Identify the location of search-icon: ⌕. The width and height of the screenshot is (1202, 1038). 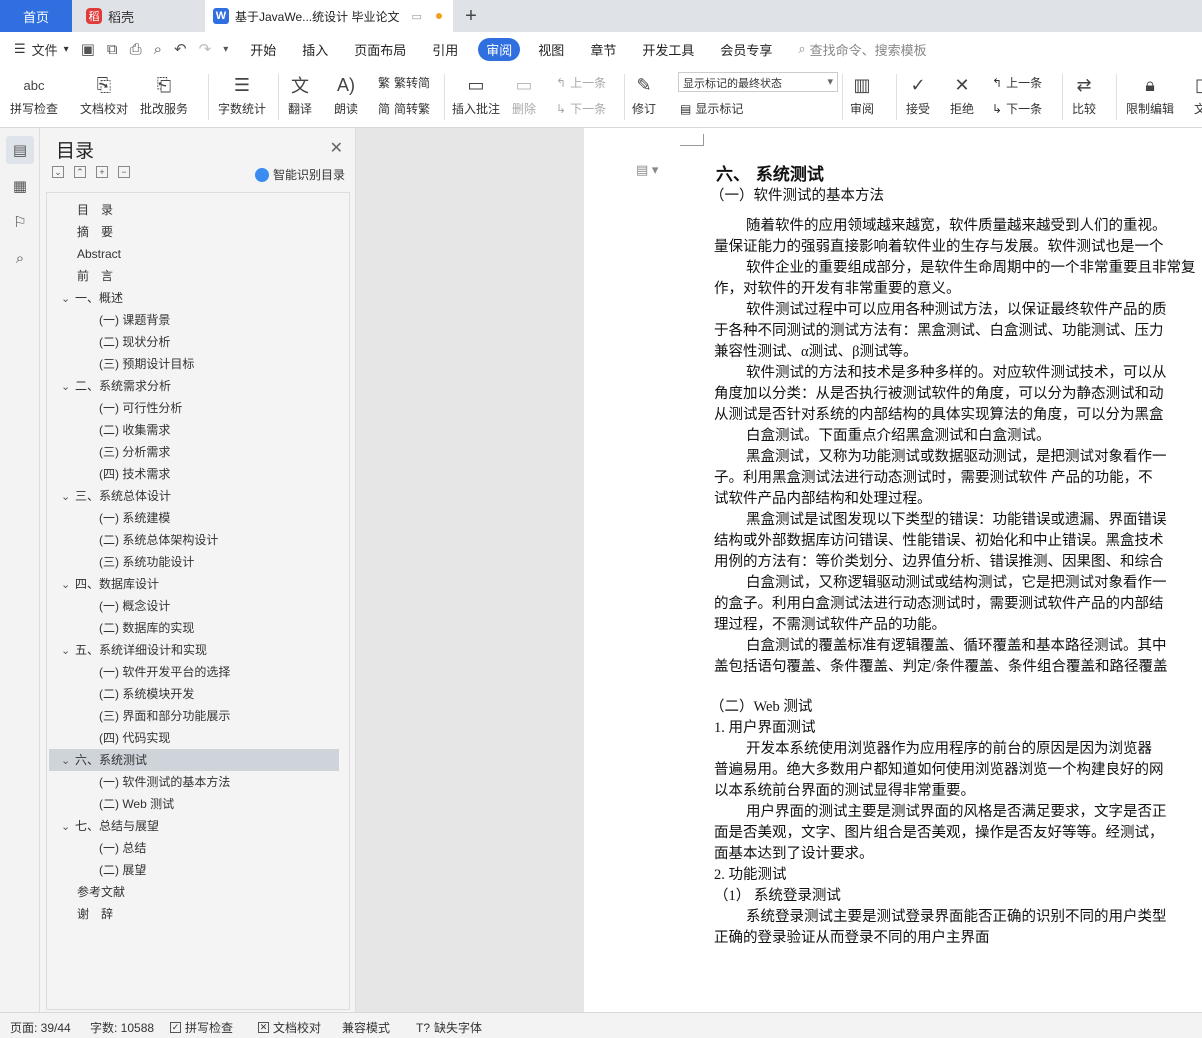
(20, 258).